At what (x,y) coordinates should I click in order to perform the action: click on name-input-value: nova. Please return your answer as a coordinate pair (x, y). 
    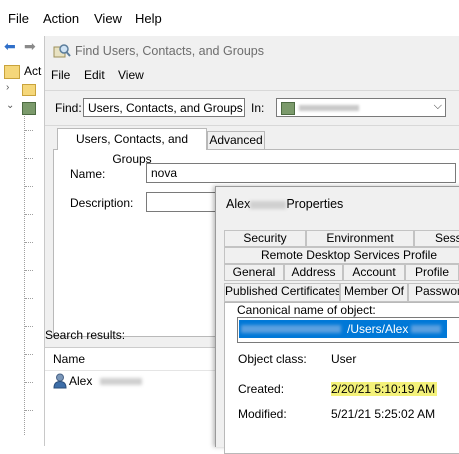
    Looking at the image, I should click on (164, 173).